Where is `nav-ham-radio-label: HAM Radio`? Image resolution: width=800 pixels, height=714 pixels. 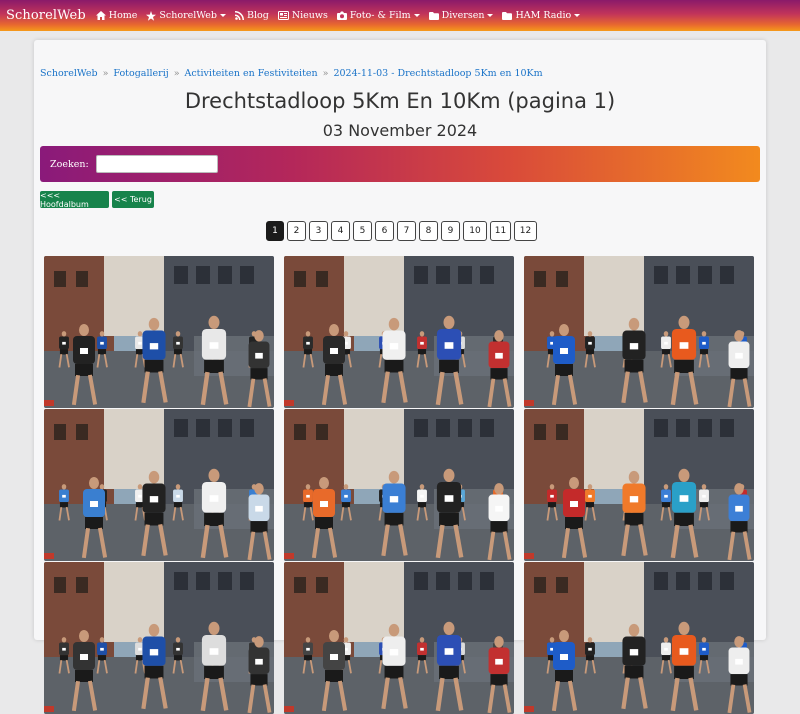
nav-ham-radio-label: HAM Radio is located at coordinates (543, 15).